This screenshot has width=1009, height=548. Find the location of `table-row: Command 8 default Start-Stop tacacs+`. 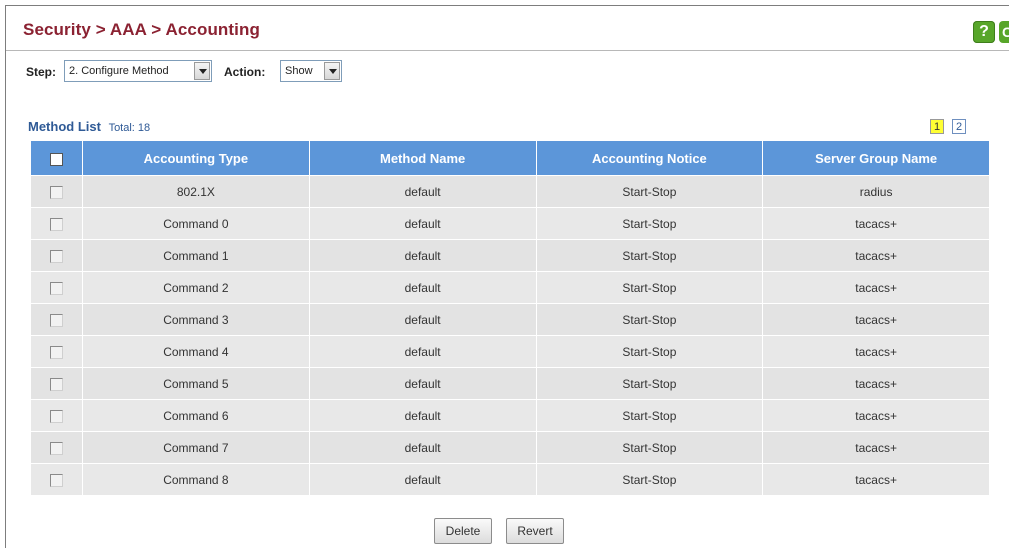

table-row: Command 8 default Start-Stop tacacs+ is located at coordinates (510, 479).